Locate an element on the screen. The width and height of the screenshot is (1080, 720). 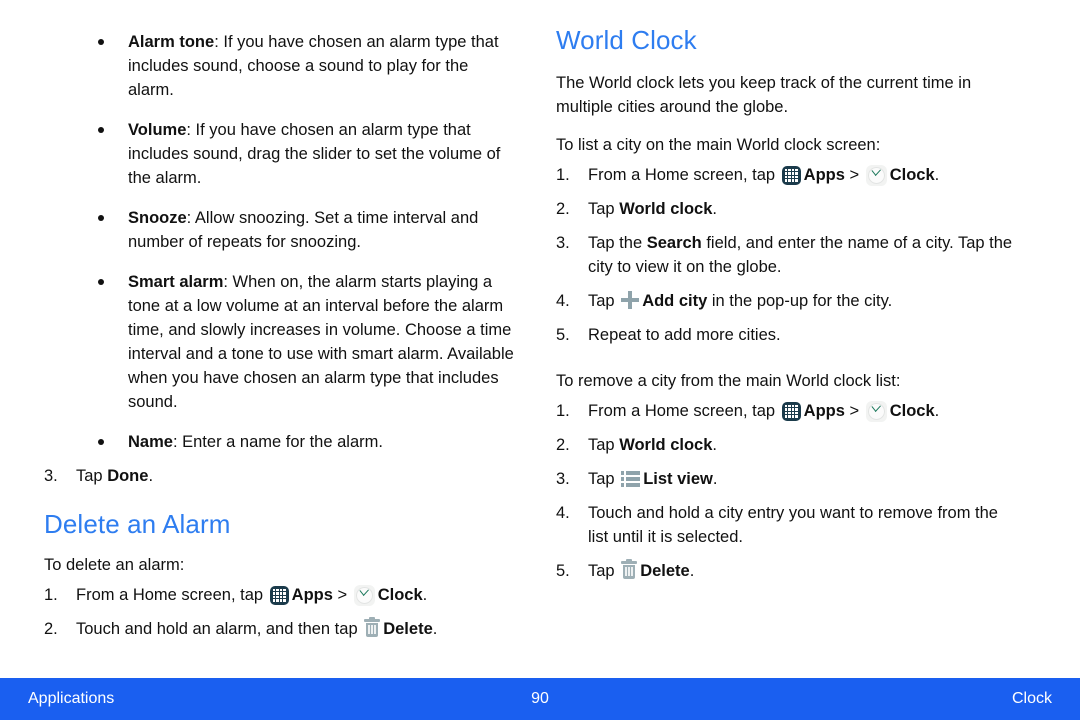
step-bold-term: Add city is located at coordinates (675, 300).